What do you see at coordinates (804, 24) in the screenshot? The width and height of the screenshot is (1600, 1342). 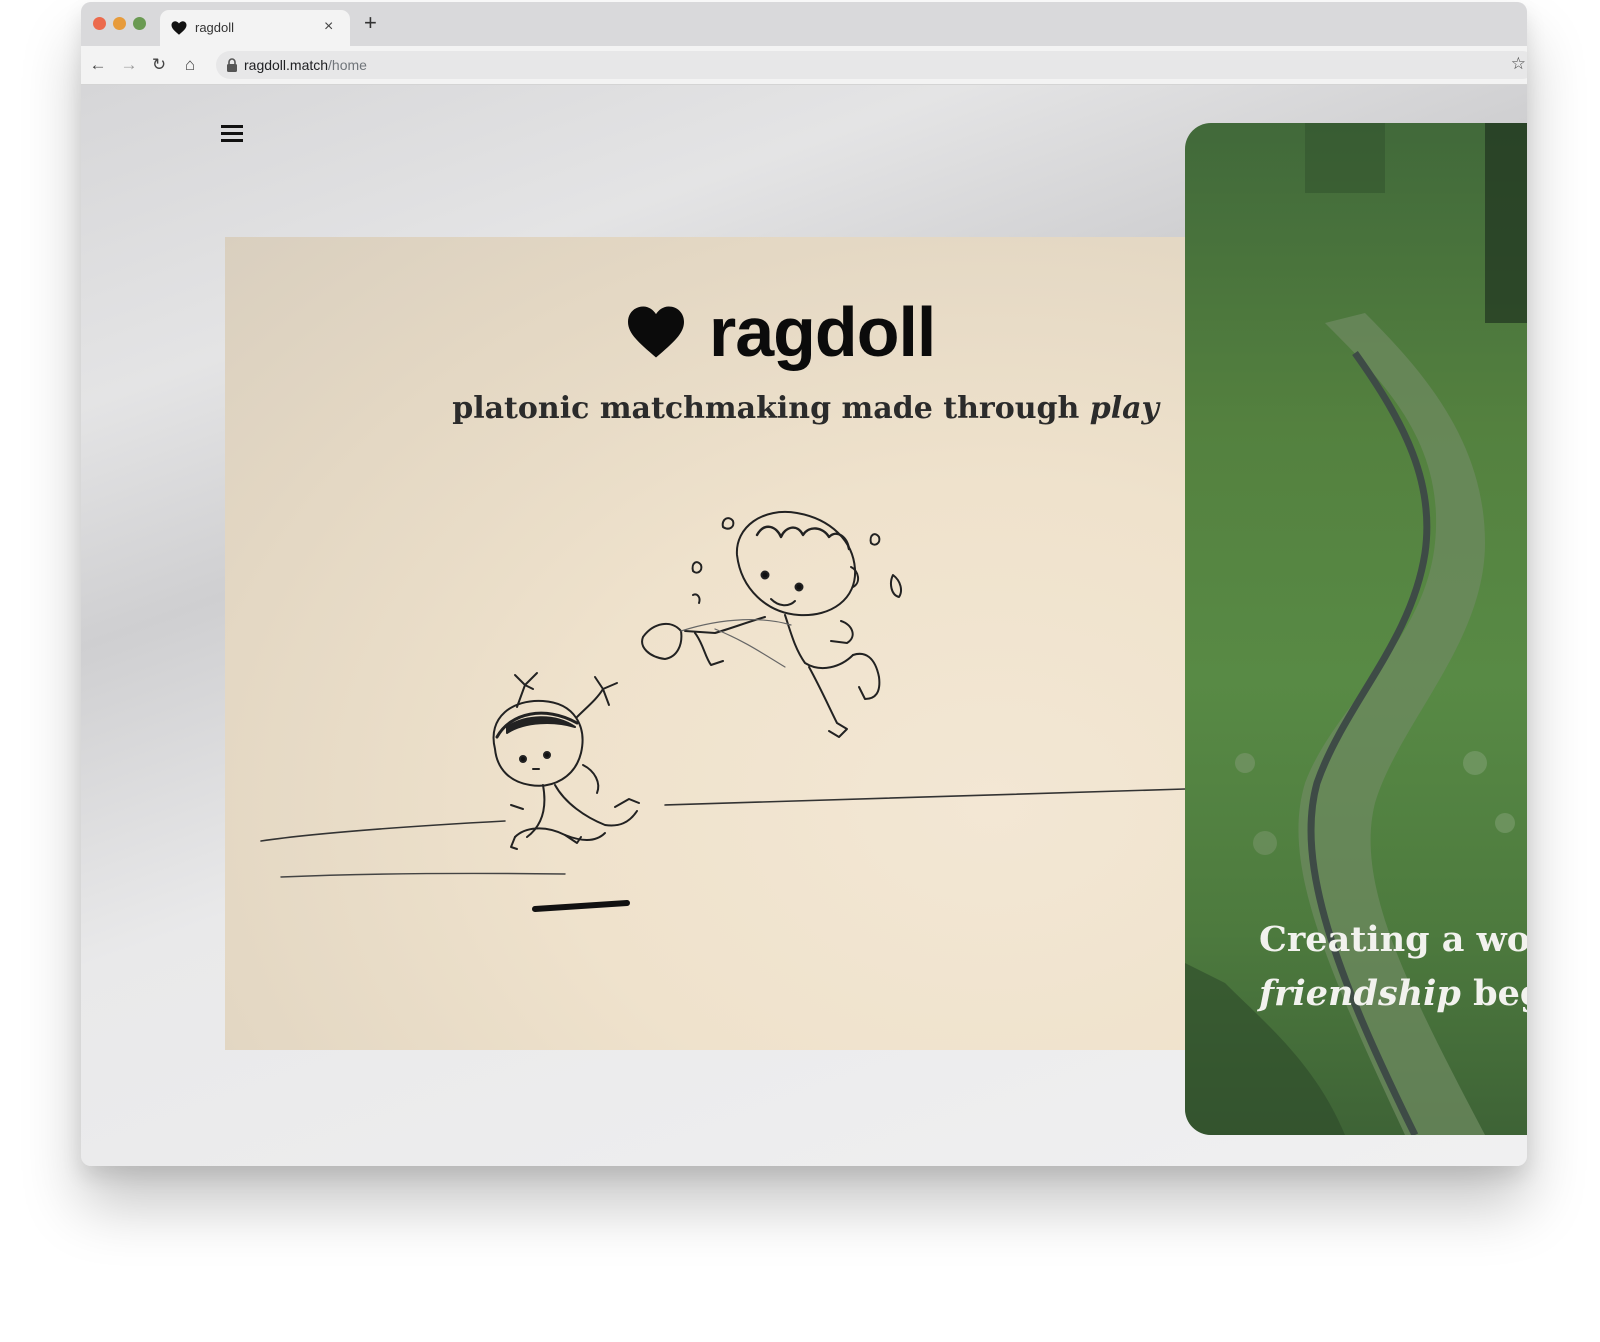 I see `tab-strip: ragdoll × +` at bounding box center [804, 24].